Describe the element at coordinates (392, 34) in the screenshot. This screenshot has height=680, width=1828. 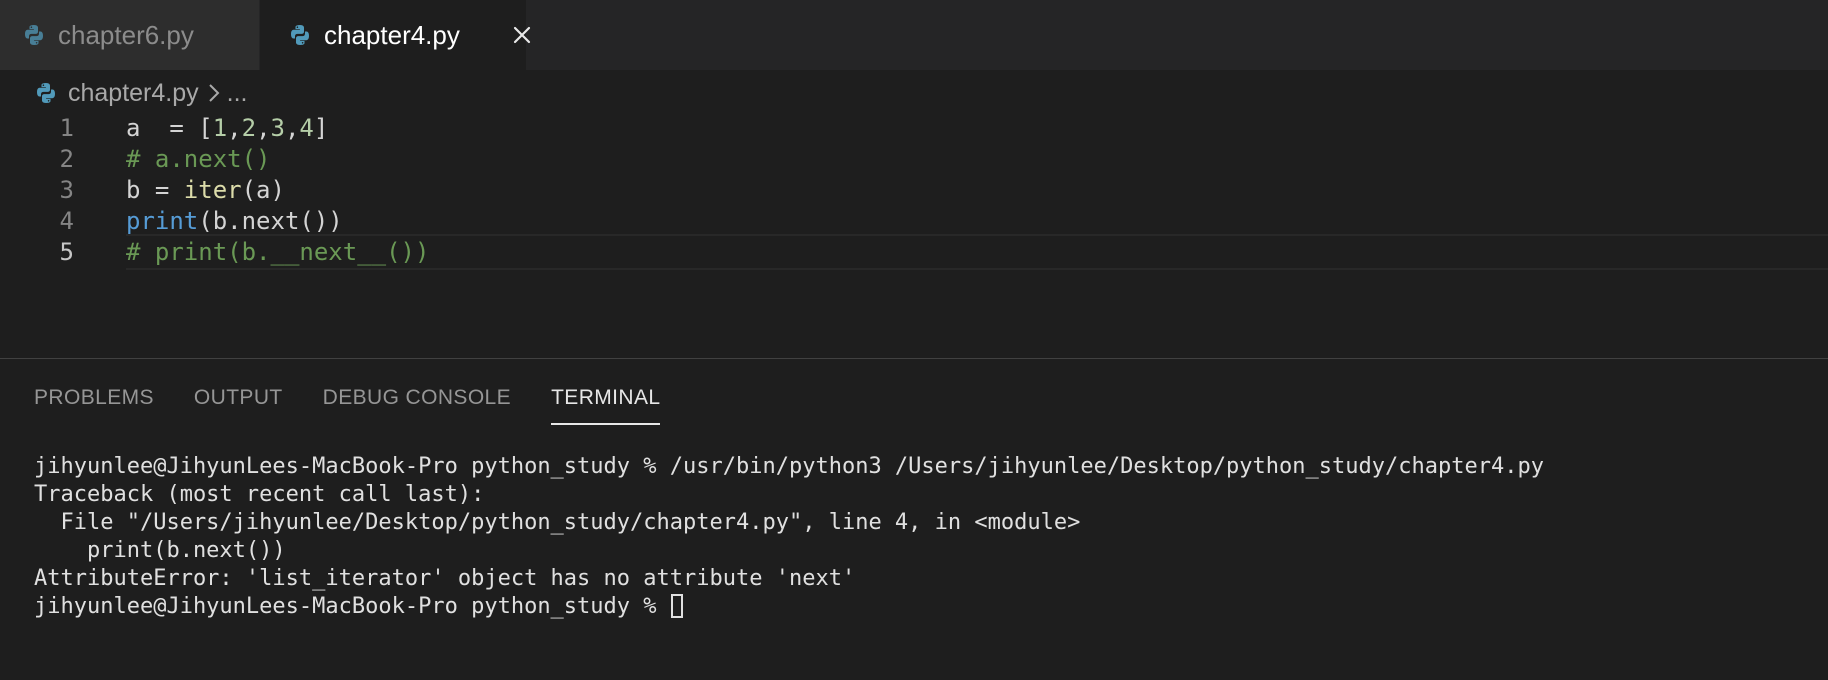
I see `tab-label: chapter4.py` at that location.